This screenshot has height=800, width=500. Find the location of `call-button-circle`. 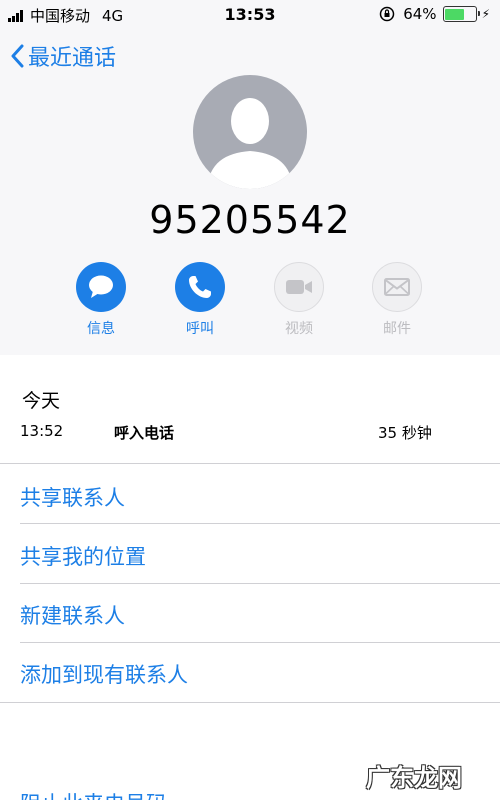

call-button-circle is located at coordinates (200, 287).